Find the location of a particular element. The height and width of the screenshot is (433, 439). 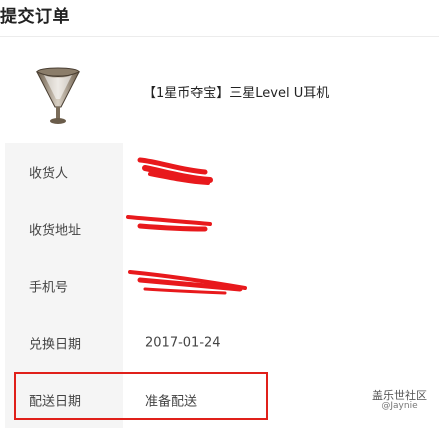

field-row-recipient: 收货人 is located at coordinates (219, 171).